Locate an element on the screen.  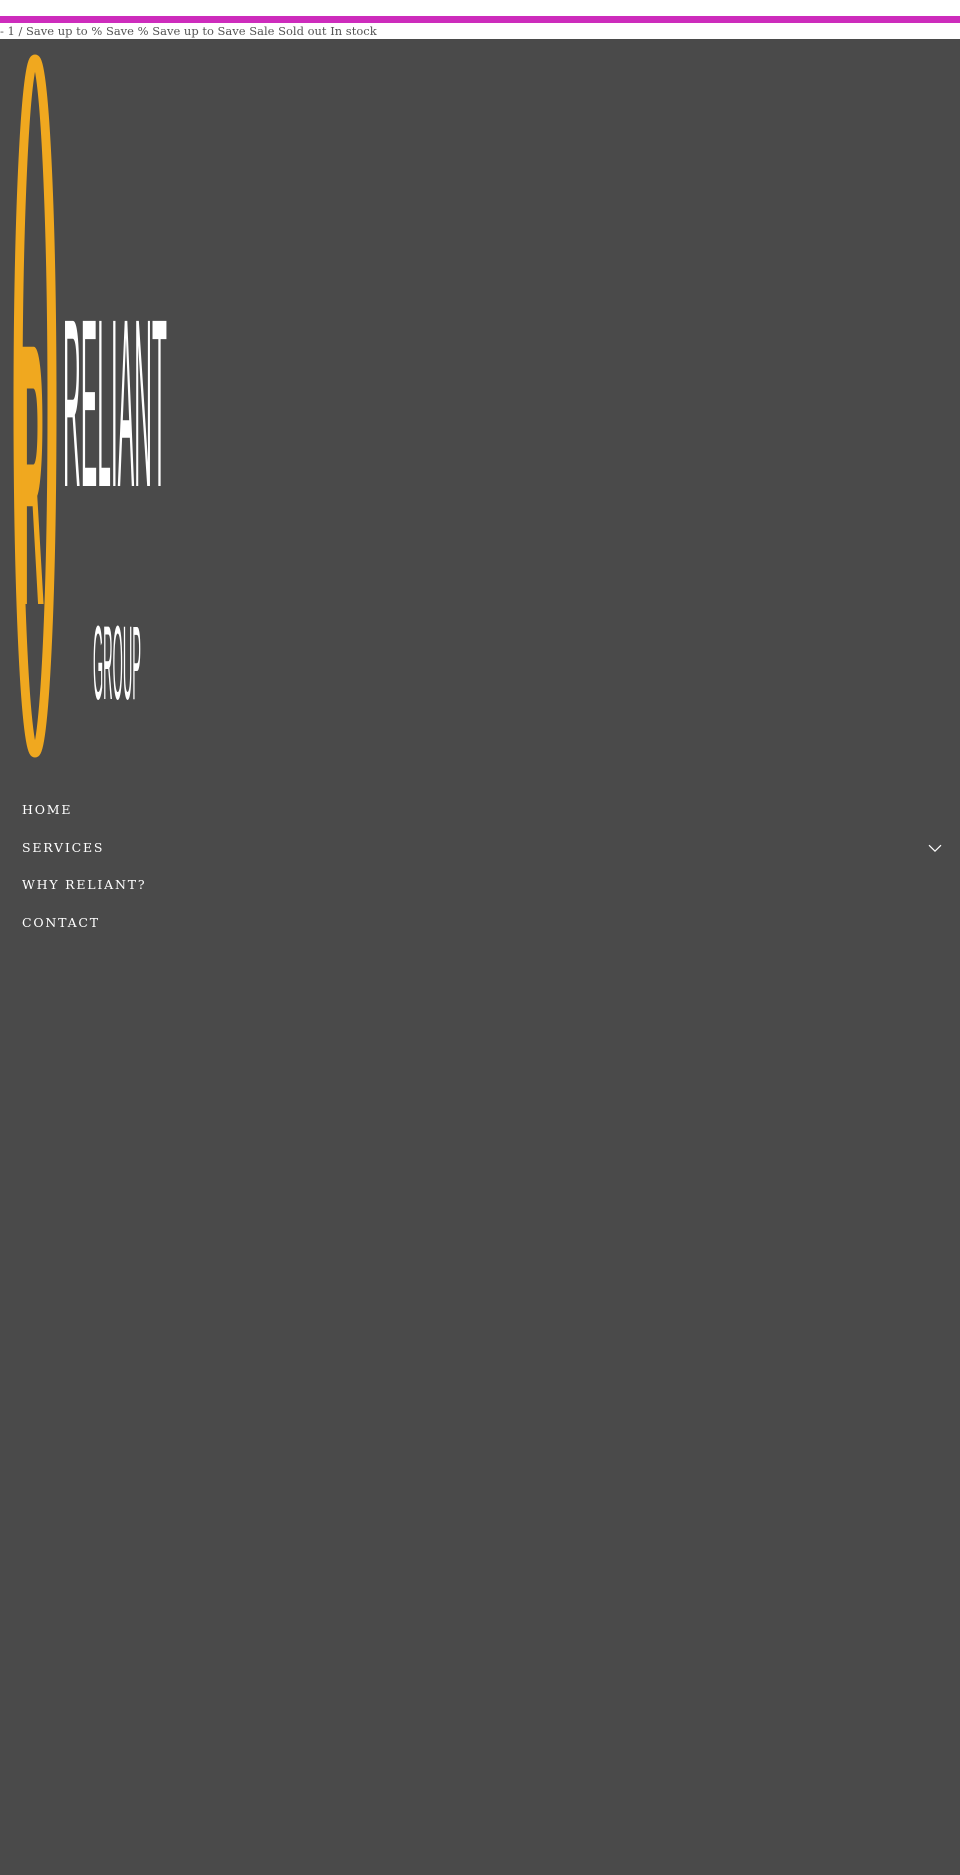
nav-item-contact: CONTACT is located at coordinates (491, 923).